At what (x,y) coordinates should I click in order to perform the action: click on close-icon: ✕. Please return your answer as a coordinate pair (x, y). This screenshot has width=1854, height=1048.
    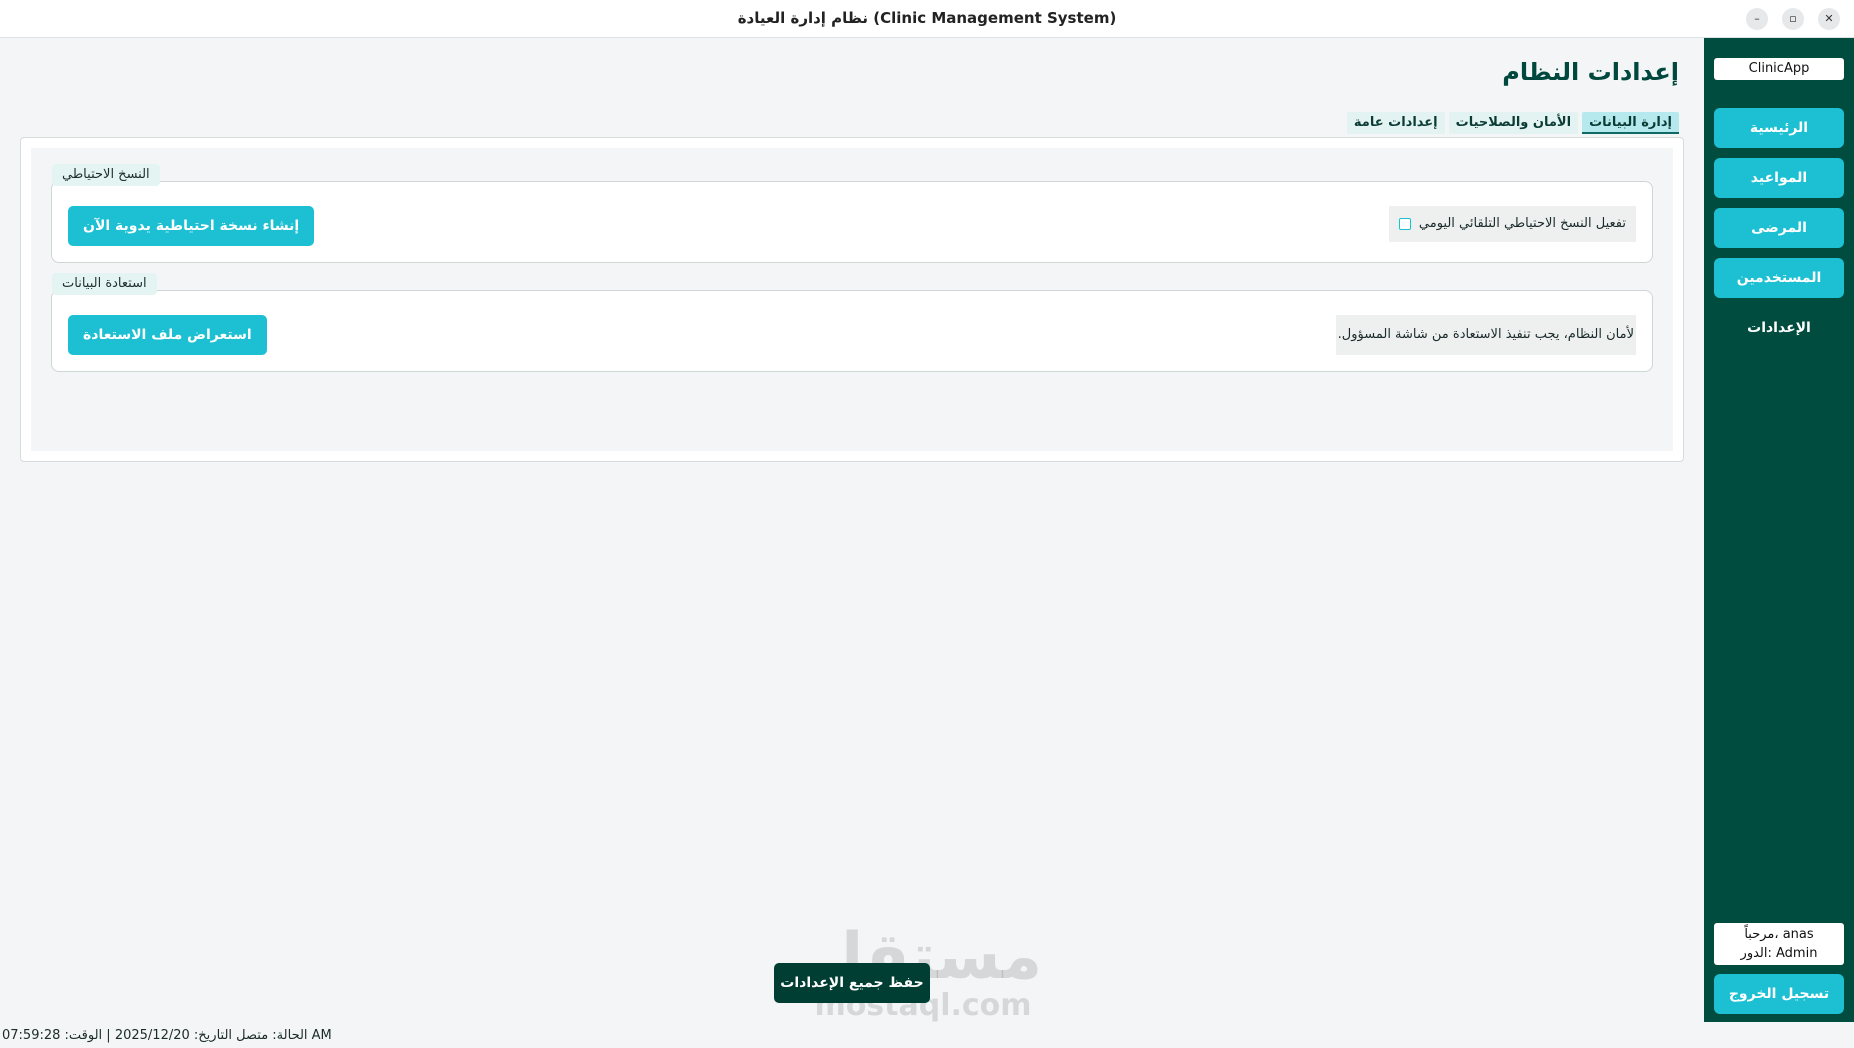
    Looking at the image, I should click on (1829, 19).